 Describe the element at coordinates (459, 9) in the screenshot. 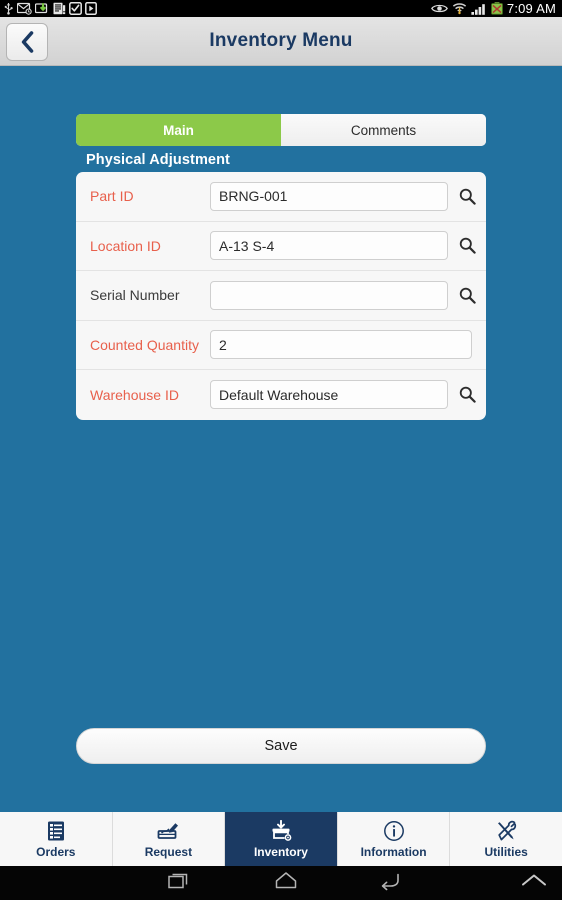

I see `wifi-icon` at that location.